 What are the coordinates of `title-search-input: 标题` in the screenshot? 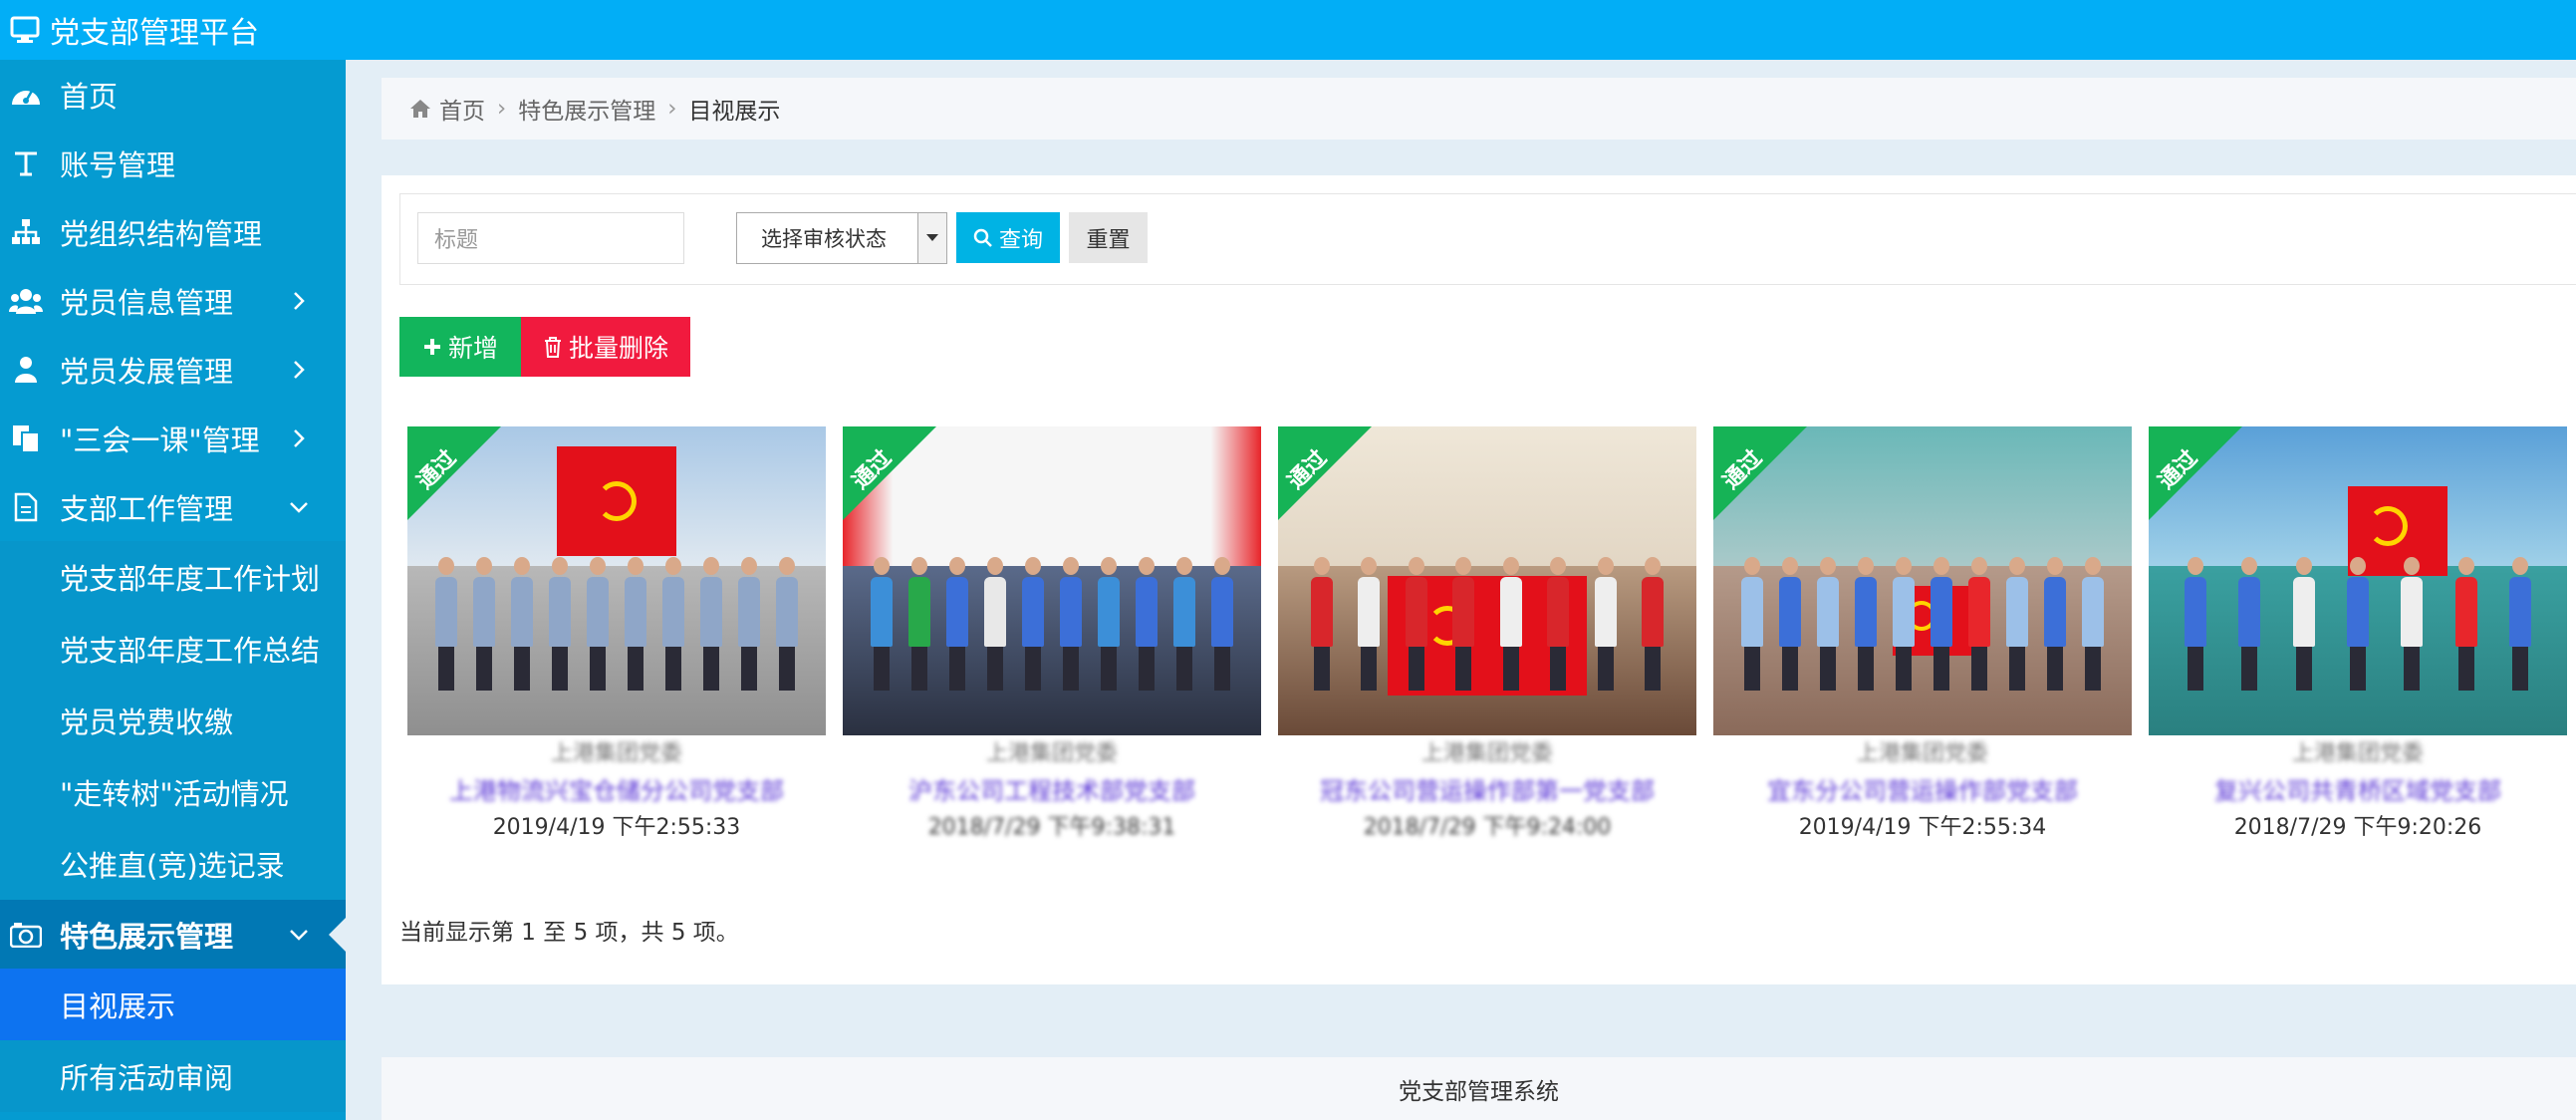 It's located at (550, 238).